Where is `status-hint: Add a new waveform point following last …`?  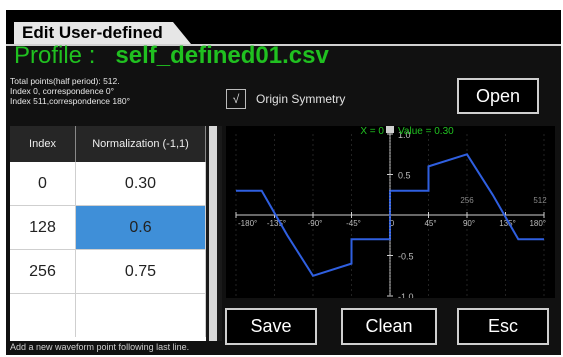 status-hint: Add a new waveform point following last … is located at coordinates (100, 347).